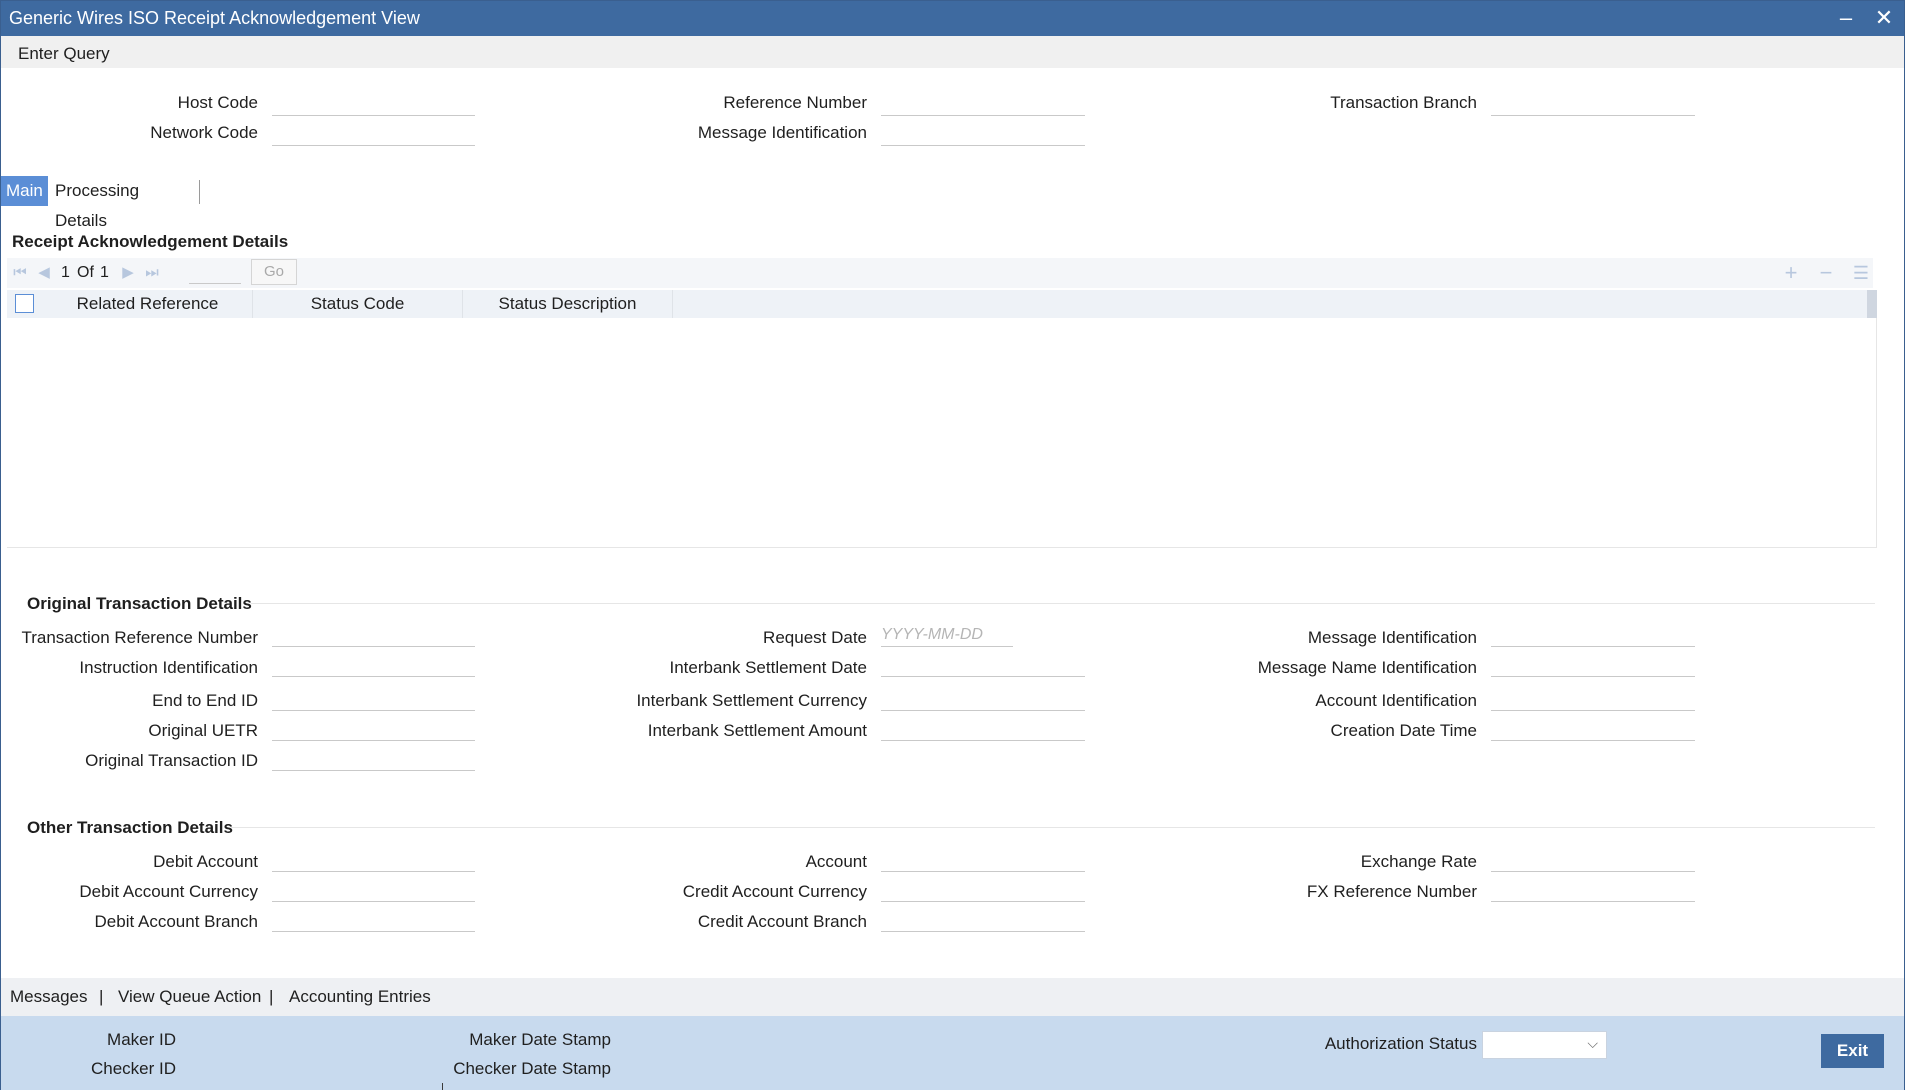 The image size is (1905, 1090). What do you see at coordinates (532, 1068) in the screenshot?
I see `checker-date-stamp-label: Checker Date Stamp` at bounding box center [532, 1068].